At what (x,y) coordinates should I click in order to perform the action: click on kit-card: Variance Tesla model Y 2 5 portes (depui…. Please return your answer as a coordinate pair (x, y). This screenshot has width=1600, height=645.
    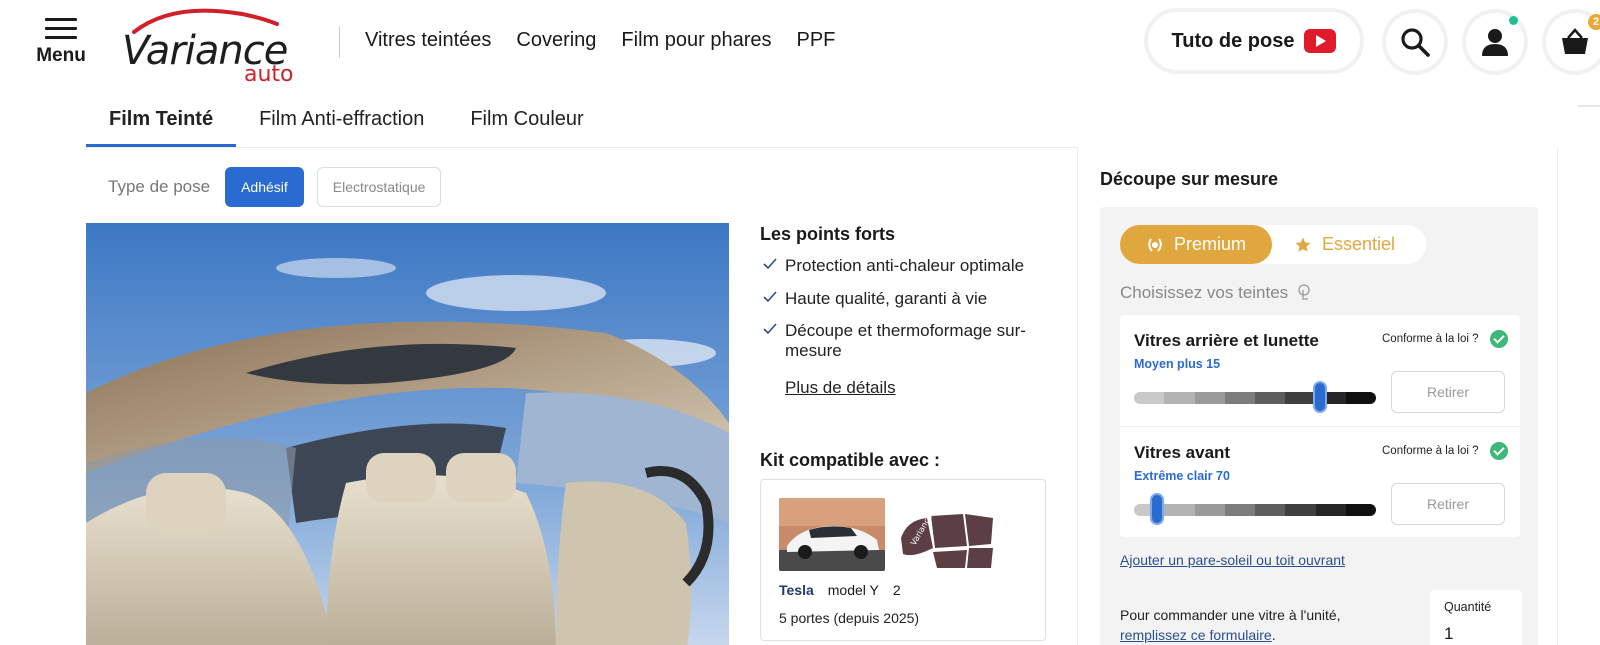
    Looking at the image, I should click on (903, 560).